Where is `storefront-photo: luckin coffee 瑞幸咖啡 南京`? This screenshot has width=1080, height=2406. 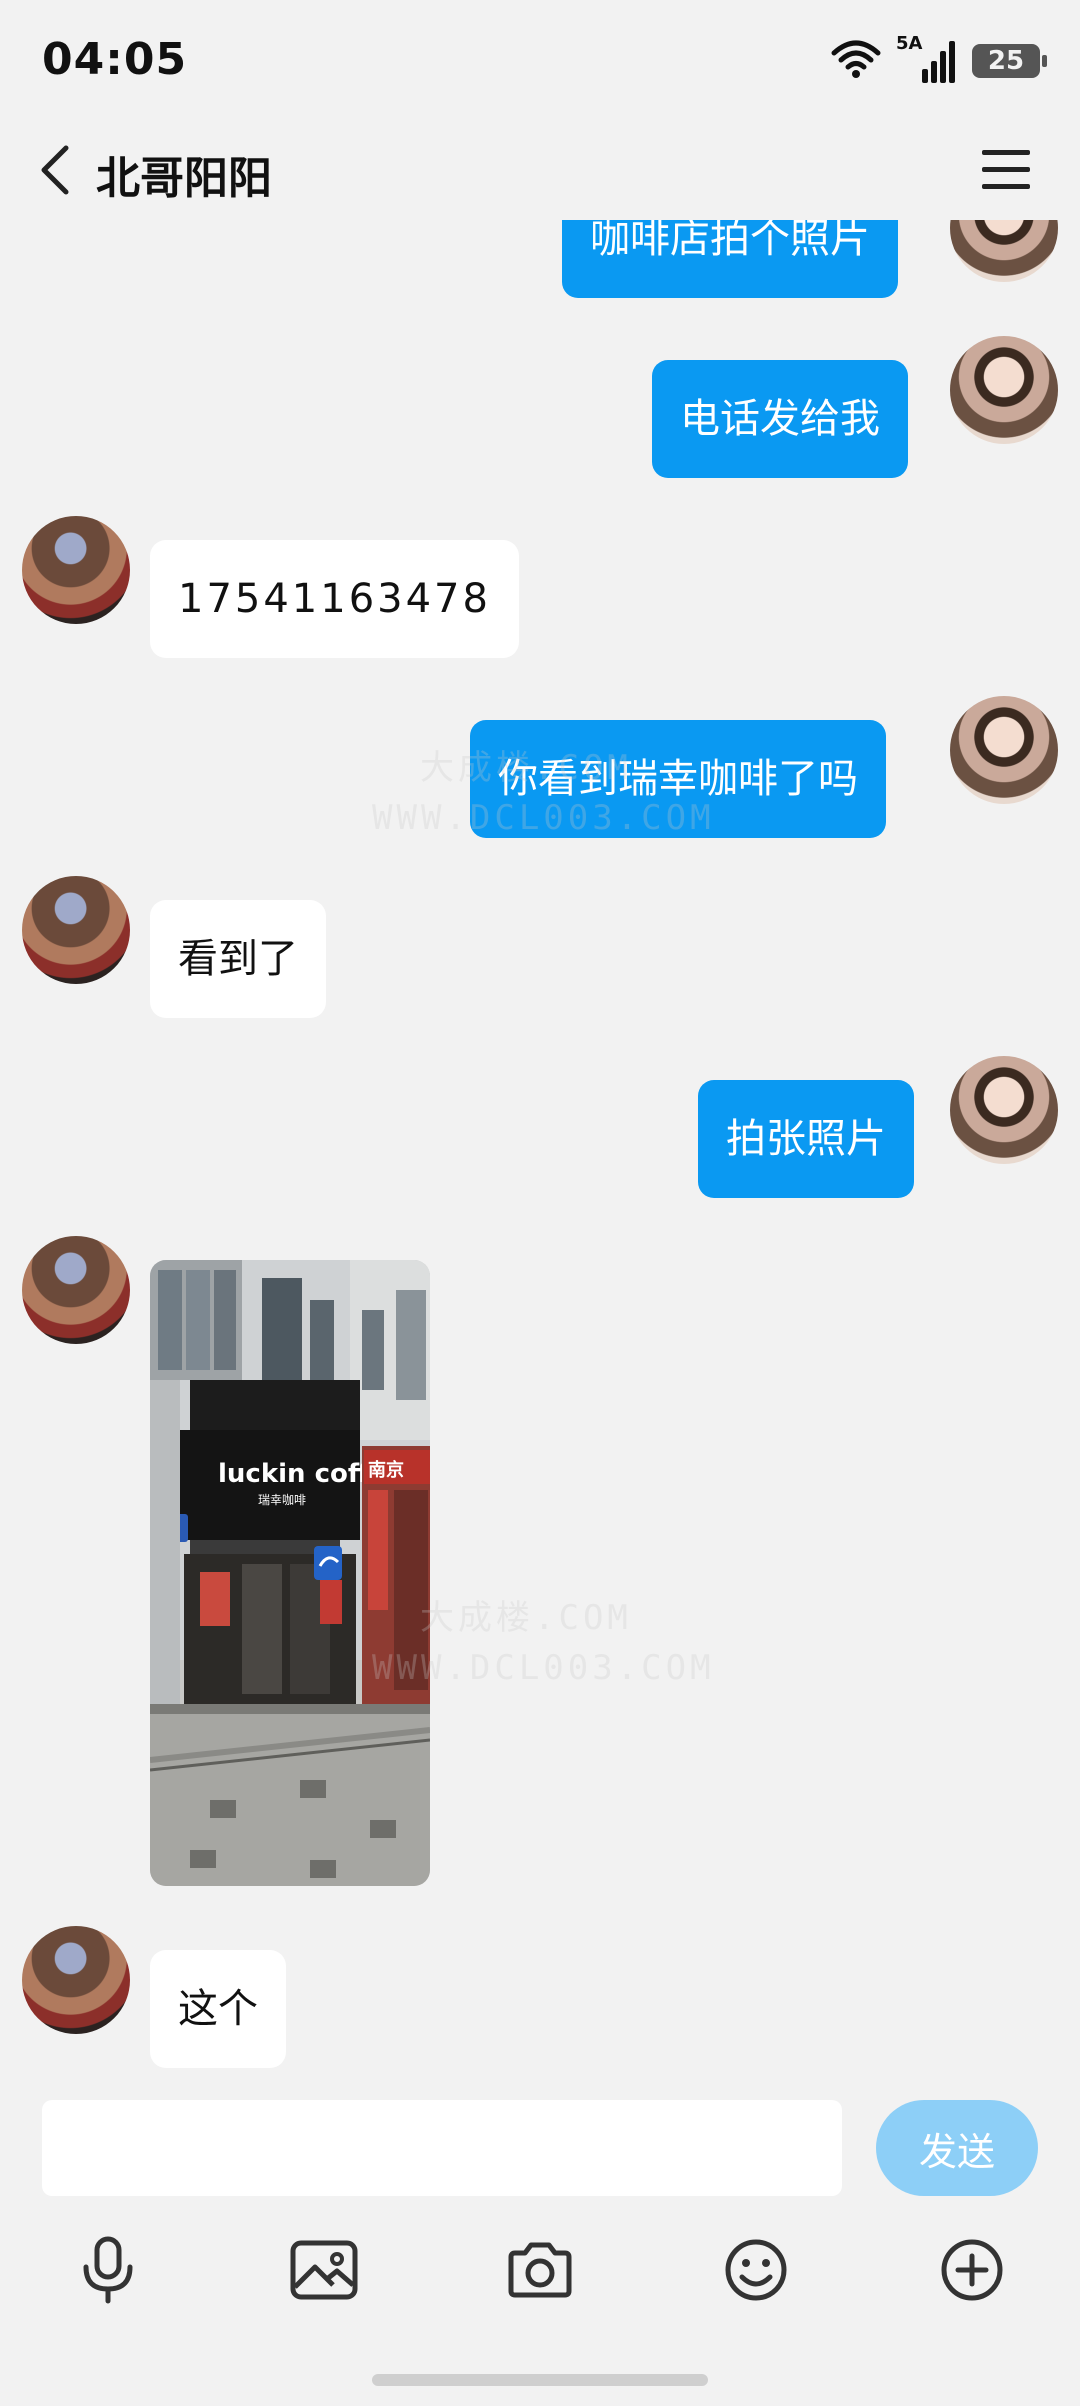
storefront-photo: luckin coffee 瑞幸咖啡 南京 is located at coordinates (290, 1573).